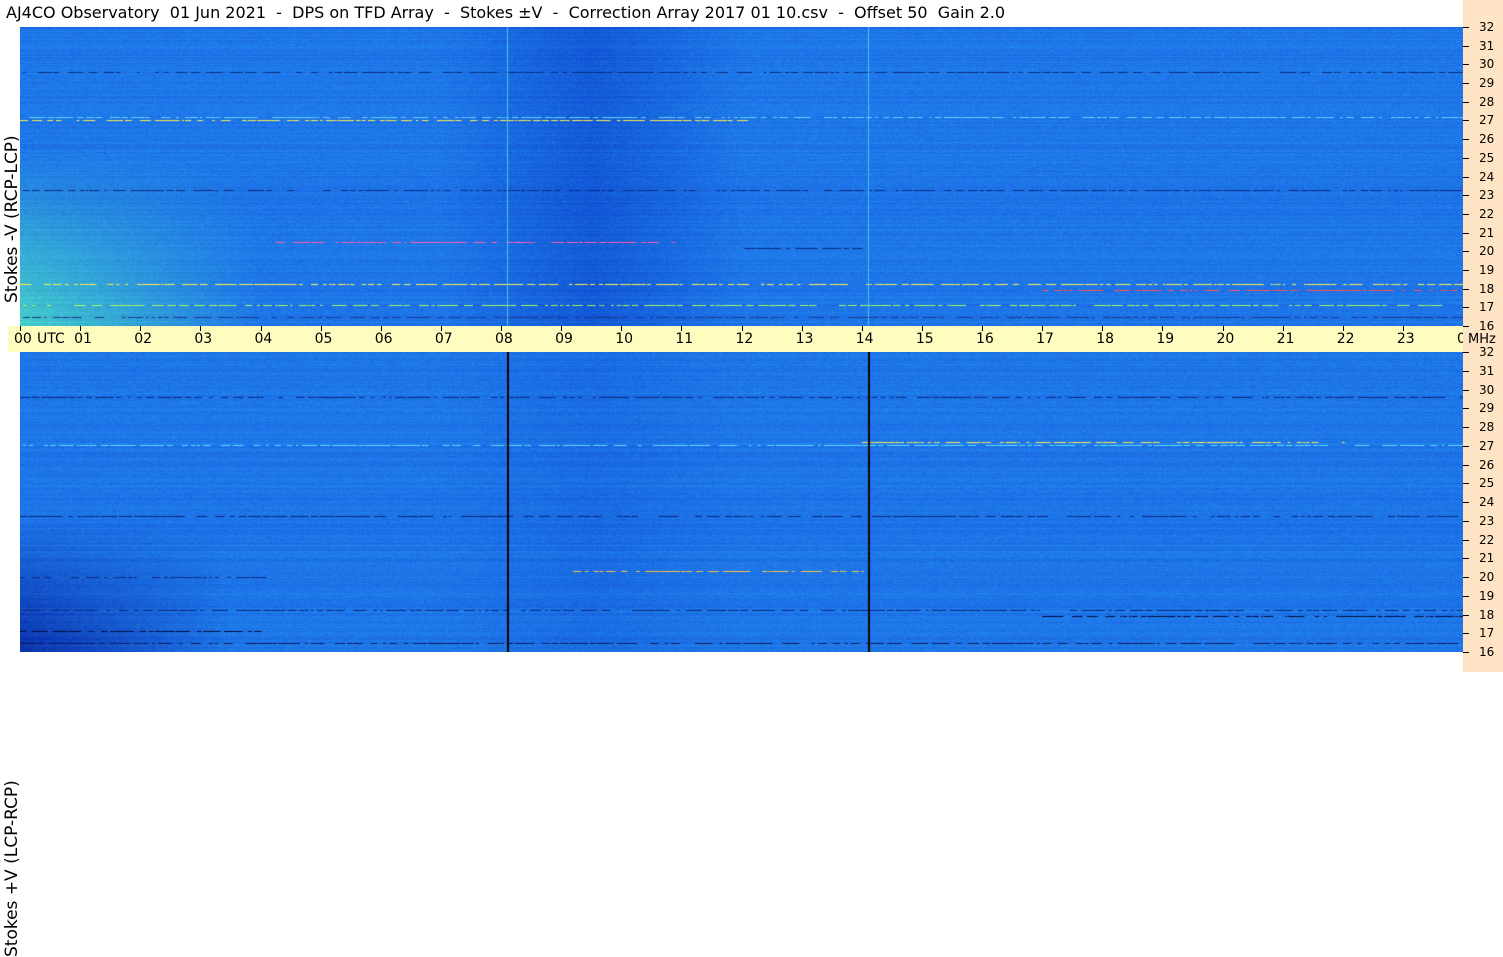 The width and height of the screenshot is (1503, 957). What do you see at coordinates (12, 176) in the screenshot?
I see `top-panel-ylabel: Stokes -V (RCP-LCP)` at bounding box center [12, 176].